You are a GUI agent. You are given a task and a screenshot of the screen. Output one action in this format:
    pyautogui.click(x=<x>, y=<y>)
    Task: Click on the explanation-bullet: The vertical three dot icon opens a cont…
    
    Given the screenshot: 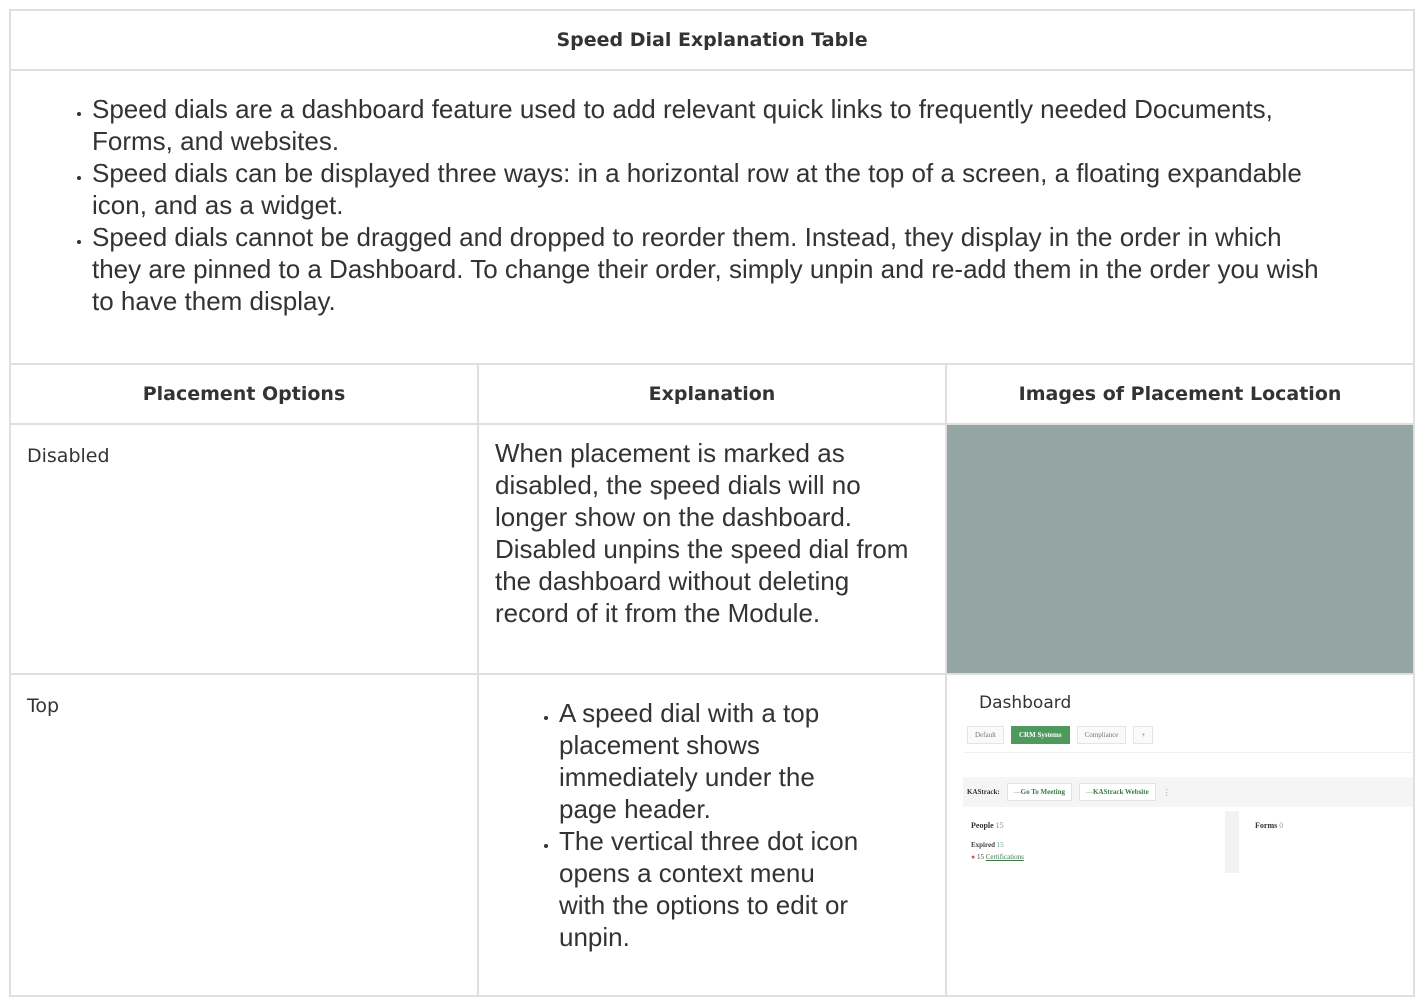 What is the action you would take?
    pyautogui.click(x=712, y=889)
    